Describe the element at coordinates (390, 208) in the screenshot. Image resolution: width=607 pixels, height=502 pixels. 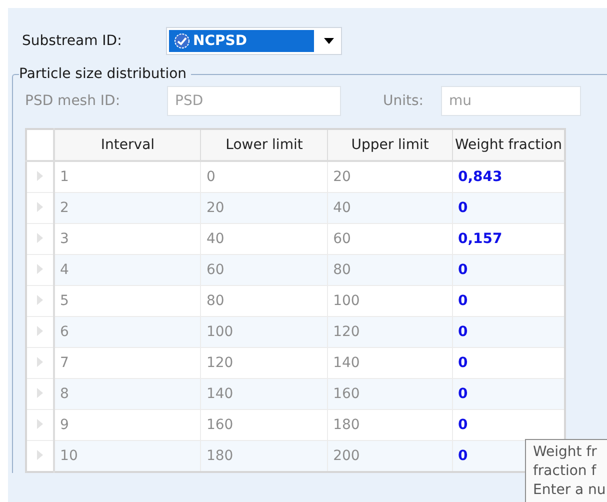
I see `table-cell: 40` at that location.